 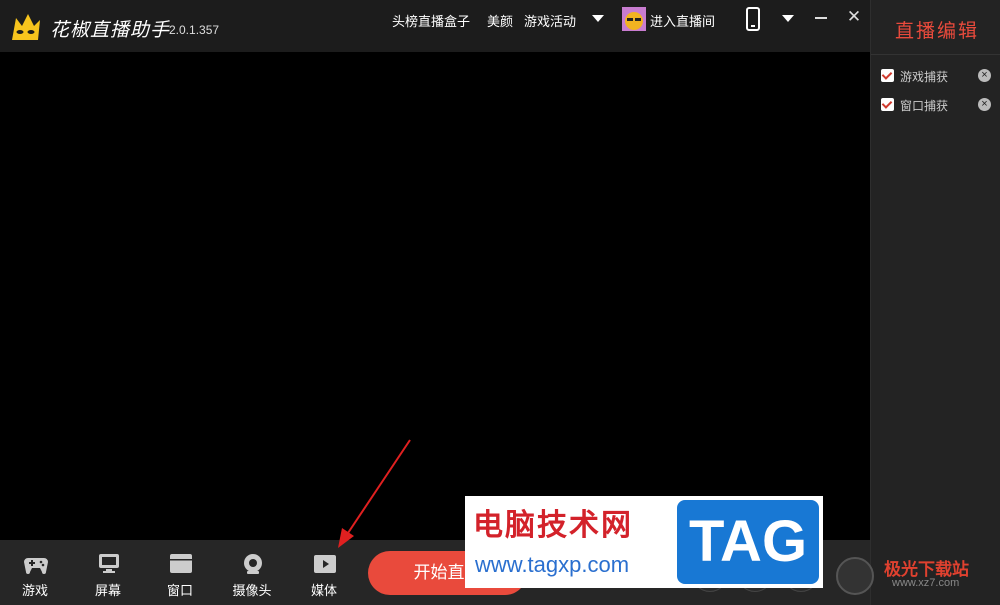 I want to click on app-name: 花椒直播助手, so click(x=110, y=30).